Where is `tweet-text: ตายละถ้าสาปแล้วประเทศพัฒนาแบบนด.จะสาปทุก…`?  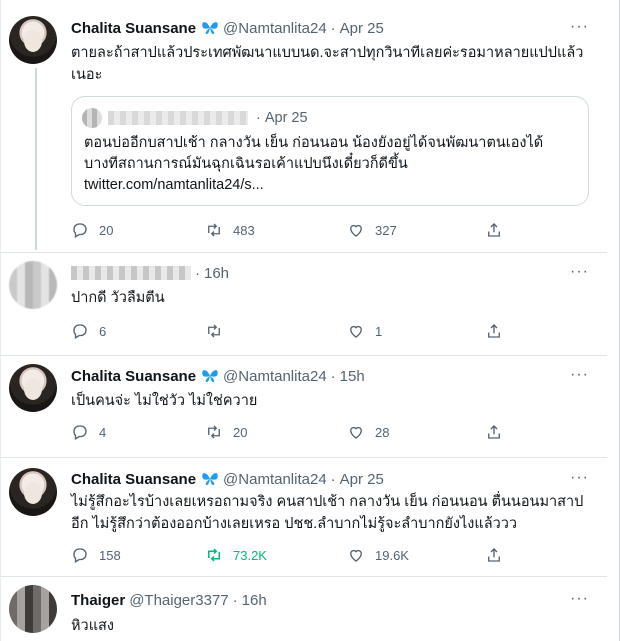 tweet-text: ตายละถ้าสาปแล้วประเทศพัฒนาแบบนด.จะสาปทุก… is located at coordinates (331, 64).